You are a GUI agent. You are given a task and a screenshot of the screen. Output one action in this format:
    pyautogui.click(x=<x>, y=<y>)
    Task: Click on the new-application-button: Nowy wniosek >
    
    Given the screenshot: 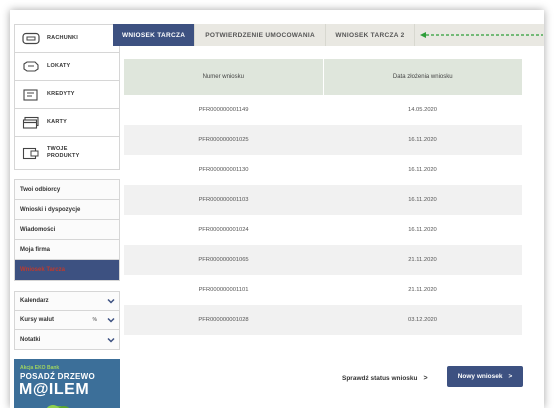 What is the action you would take?
    pyautogui.click(x=485, y=376)
    